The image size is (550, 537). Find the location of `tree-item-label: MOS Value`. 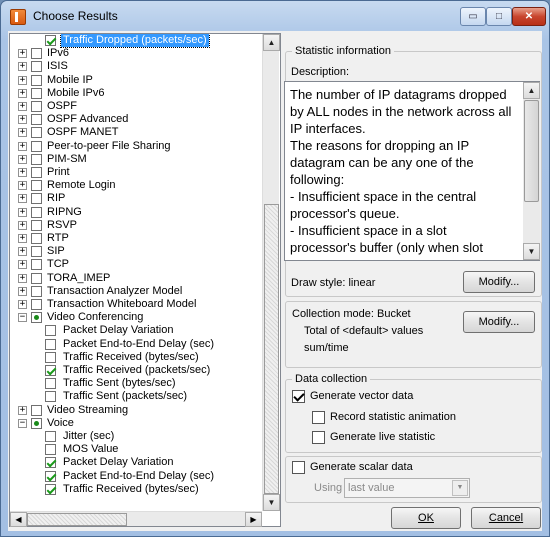

tree-item-label: MOS Value is located at coordinates (90, 449).